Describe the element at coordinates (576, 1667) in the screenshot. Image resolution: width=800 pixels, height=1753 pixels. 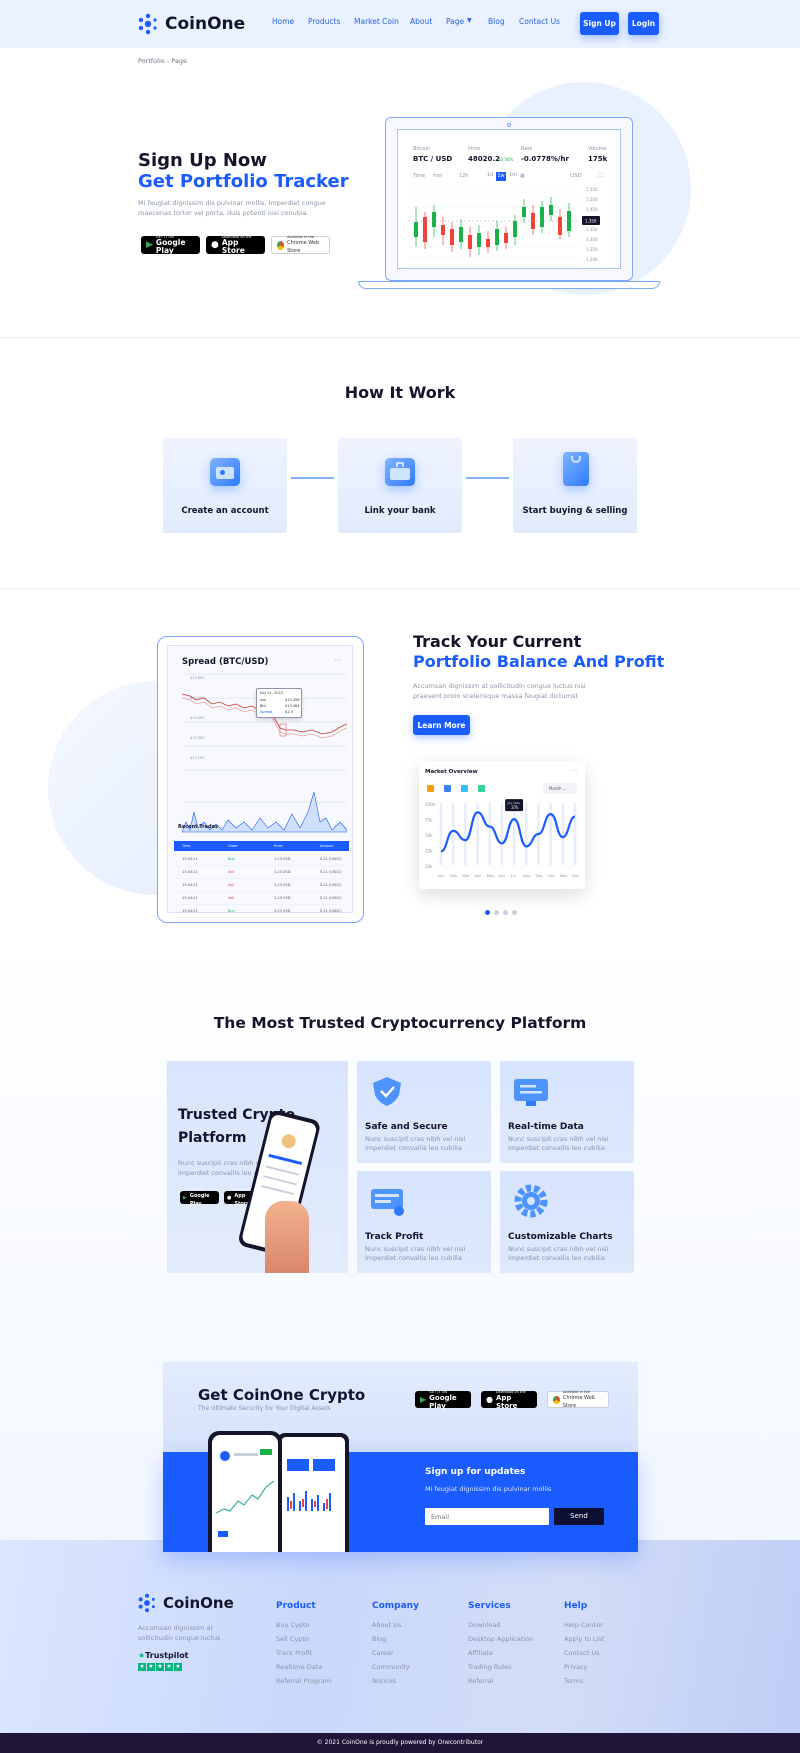
I see `footer-link: Privacy` at that location.